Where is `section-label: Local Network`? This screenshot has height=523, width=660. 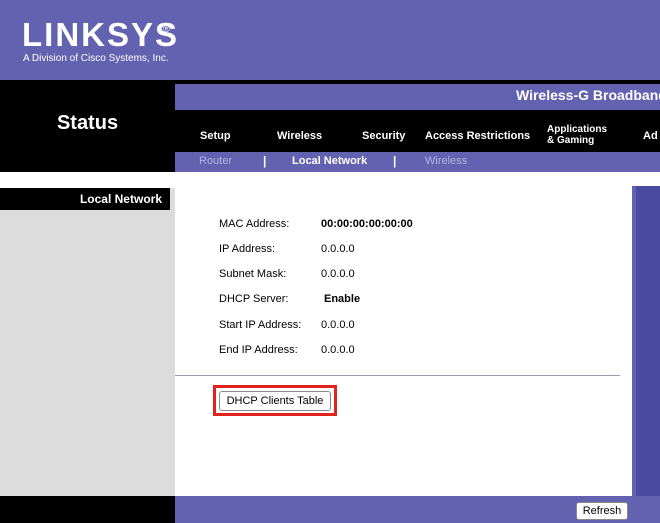 section-label: Local Network is located at coordinates (120, 199).